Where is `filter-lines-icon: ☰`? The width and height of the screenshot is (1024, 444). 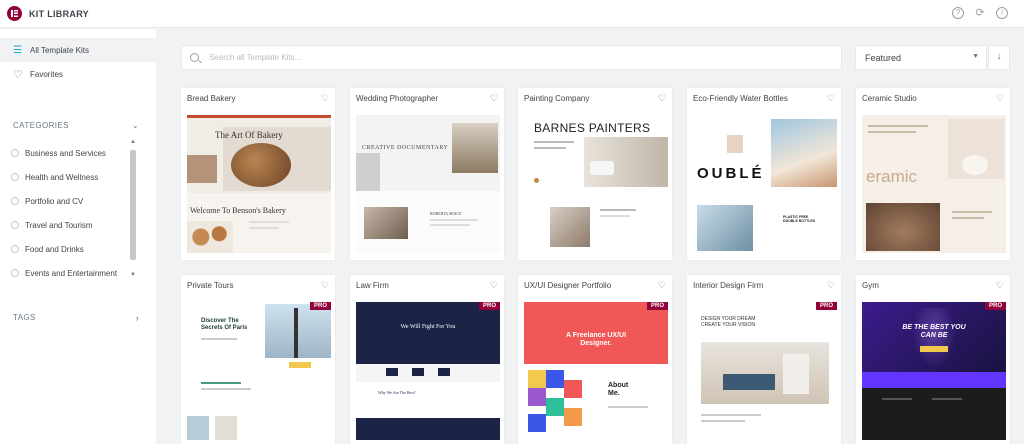 filter-lines-icon: ☰ is located at coordinates (17, 50).